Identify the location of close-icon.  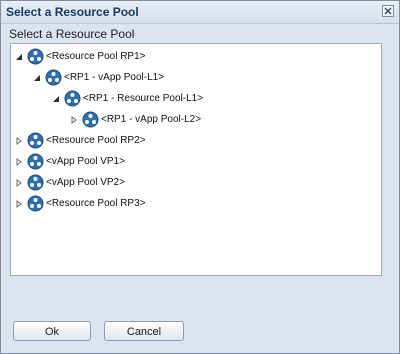
(388, 11).